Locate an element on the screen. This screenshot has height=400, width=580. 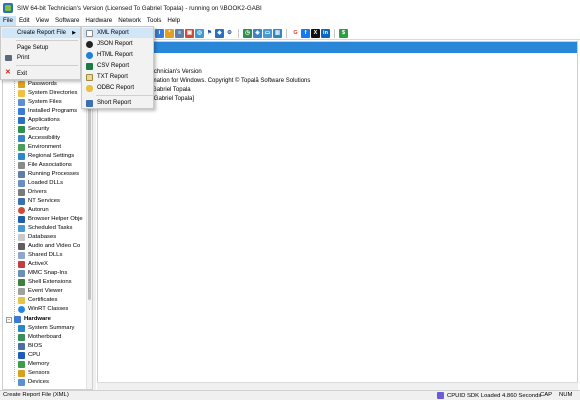
passwords-icon: * is located at coordinates (169, 33).